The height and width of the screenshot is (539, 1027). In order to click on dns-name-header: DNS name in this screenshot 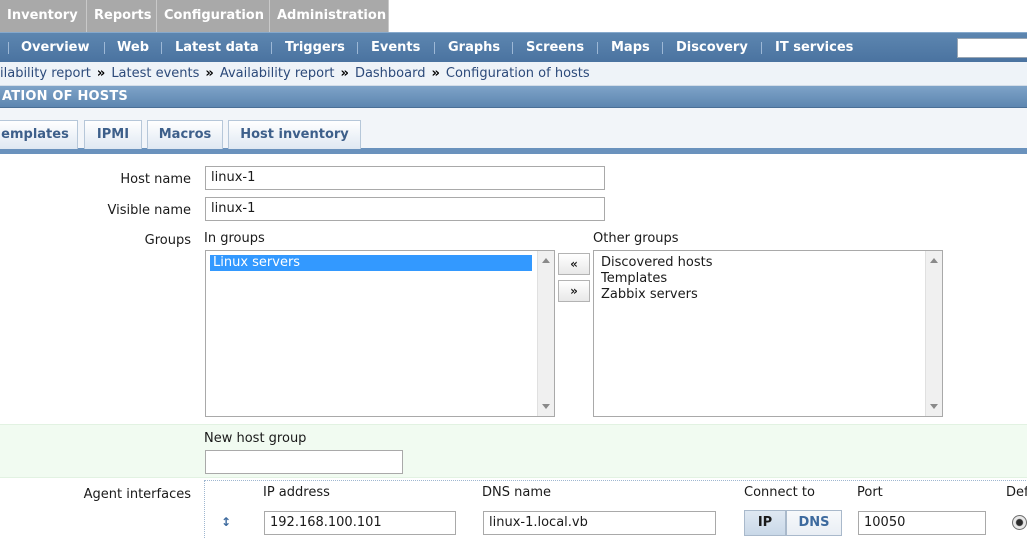, I will do `click(516, 492)`.